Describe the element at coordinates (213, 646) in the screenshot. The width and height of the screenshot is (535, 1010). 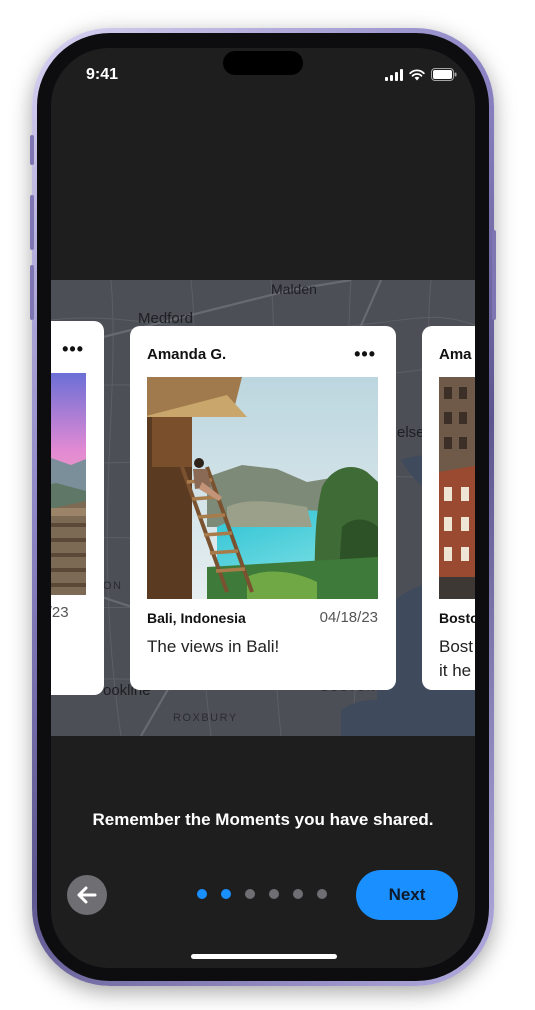
I see `moment-caption: The views in Bali!` at that location.